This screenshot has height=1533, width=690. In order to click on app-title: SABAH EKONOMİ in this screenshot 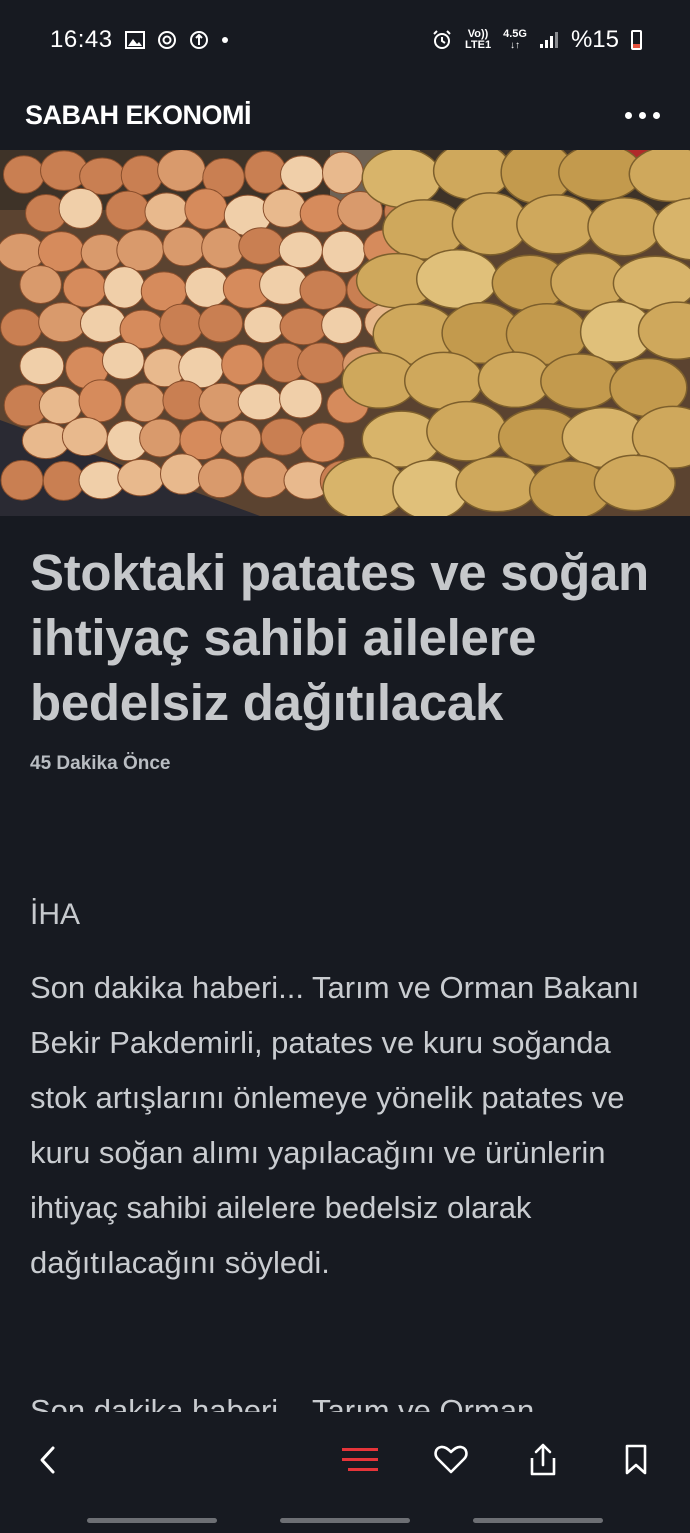, I will do `click(138, 114)`.